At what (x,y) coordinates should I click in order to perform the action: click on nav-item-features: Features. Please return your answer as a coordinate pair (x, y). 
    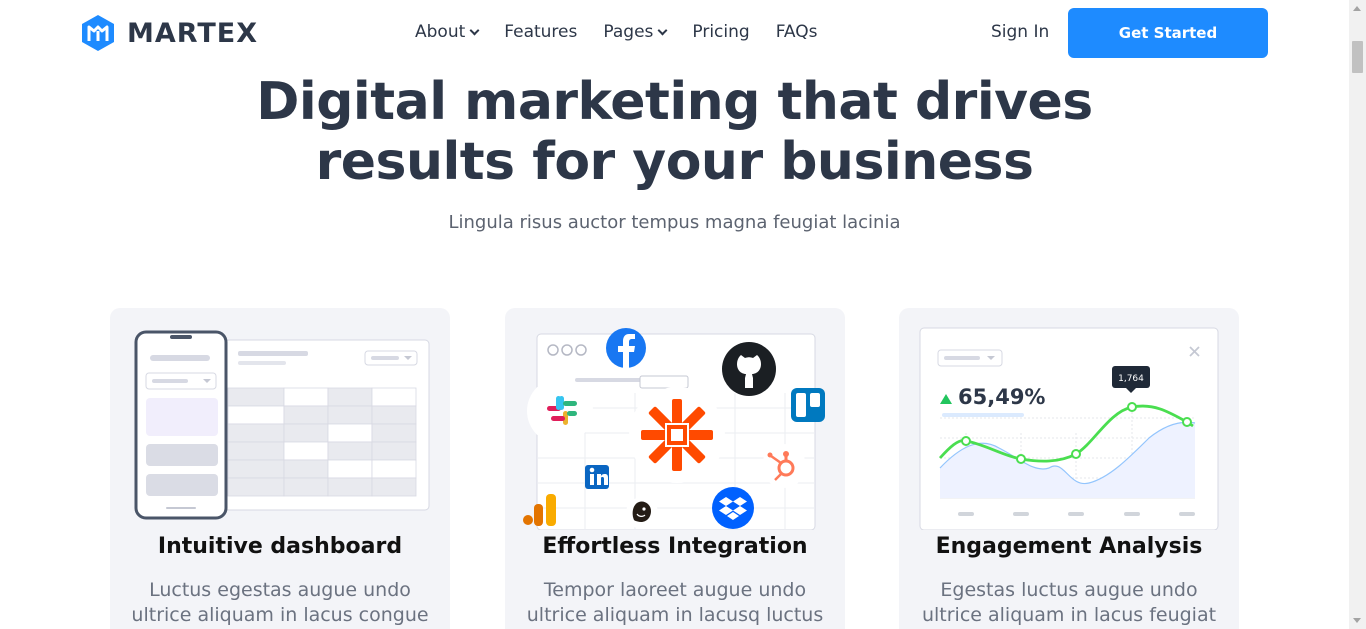
    Looking at the image, I should click on (540, 32).